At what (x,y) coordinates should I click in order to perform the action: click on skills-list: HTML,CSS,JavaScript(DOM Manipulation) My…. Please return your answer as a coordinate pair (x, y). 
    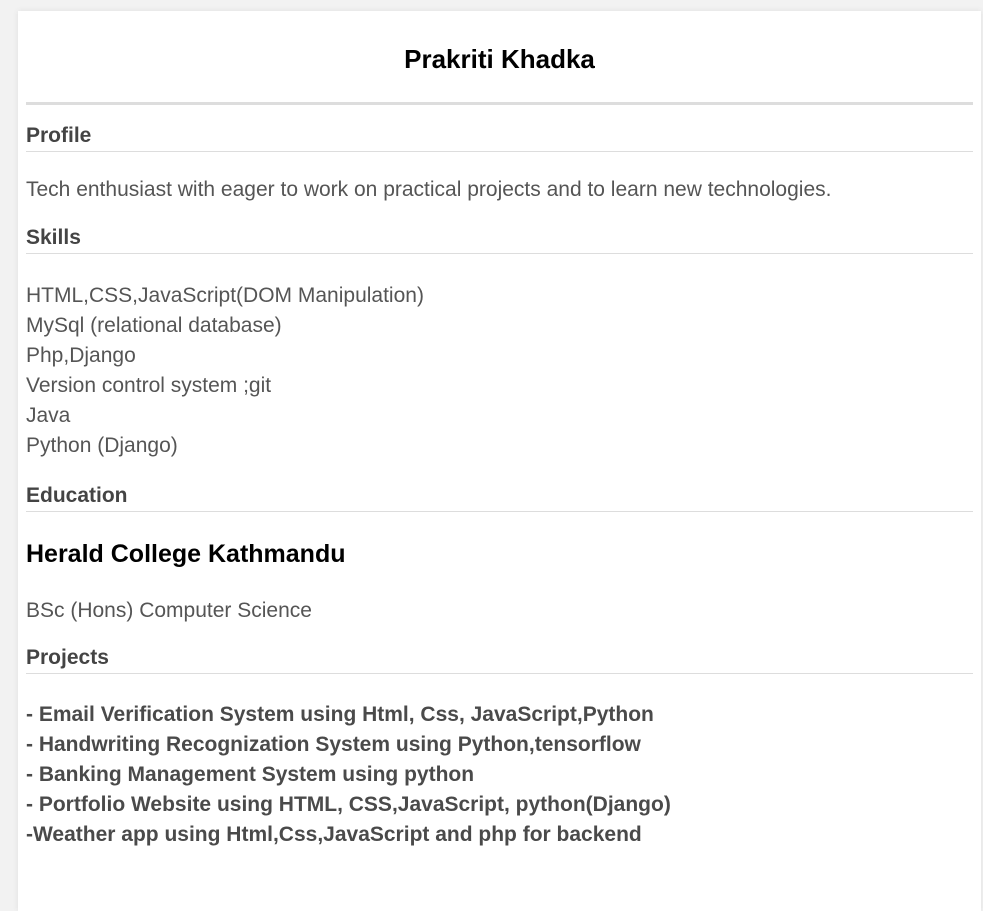
    Looking at the image, I should click on (225, 371).